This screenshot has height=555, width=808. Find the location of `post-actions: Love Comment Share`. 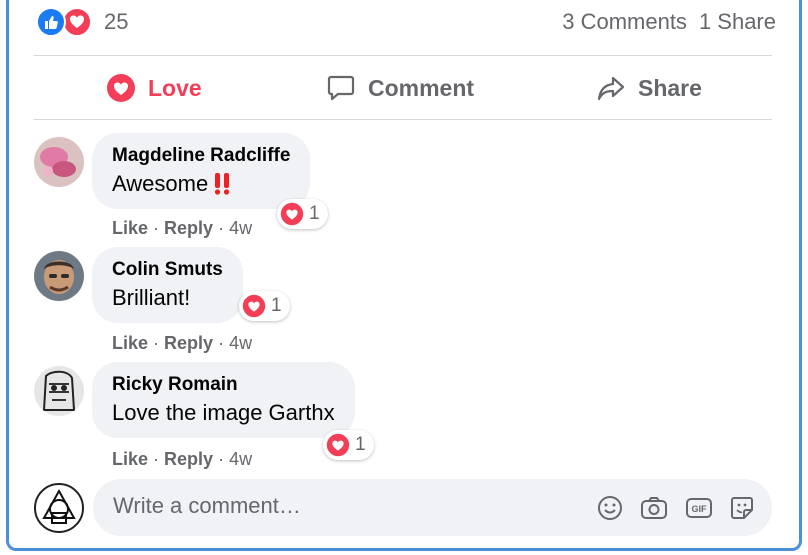

post-actions: Love Comment Share is located at coordinates (403, 88).